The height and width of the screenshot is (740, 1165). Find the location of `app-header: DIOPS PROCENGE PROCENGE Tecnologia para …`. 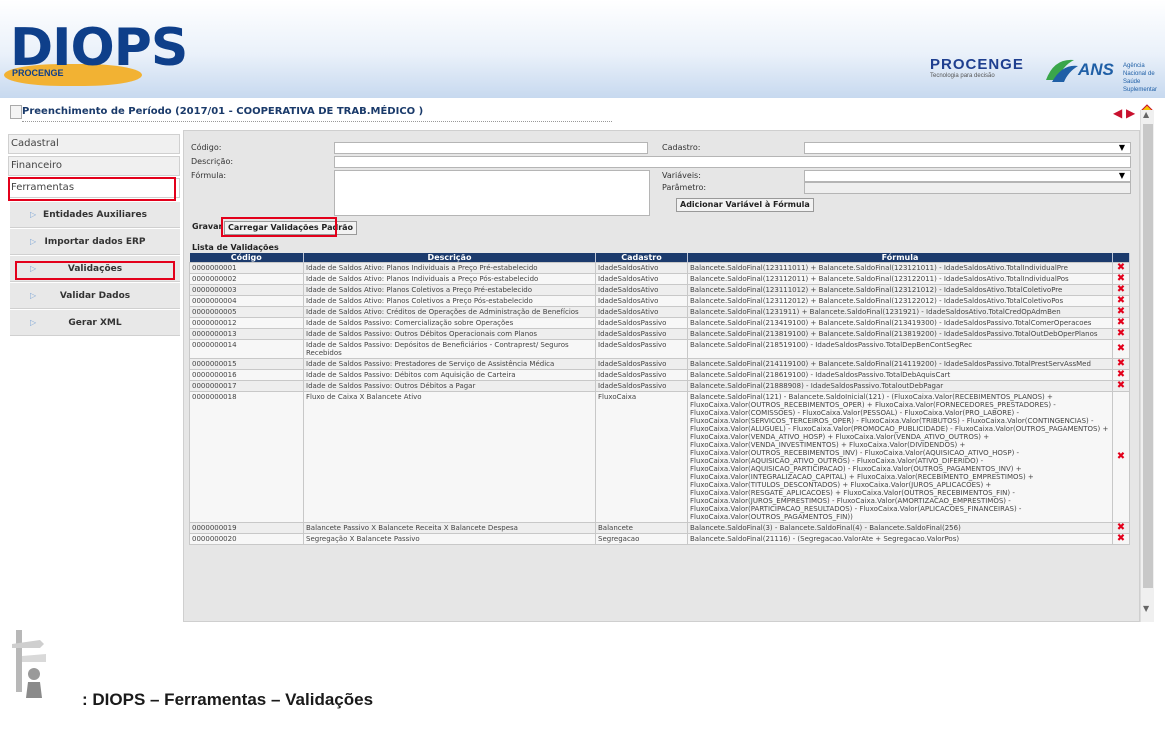

app-header: DIOPS PROCENGE PROCENGE Tecnologia para … is located at coordinates (582, 49).